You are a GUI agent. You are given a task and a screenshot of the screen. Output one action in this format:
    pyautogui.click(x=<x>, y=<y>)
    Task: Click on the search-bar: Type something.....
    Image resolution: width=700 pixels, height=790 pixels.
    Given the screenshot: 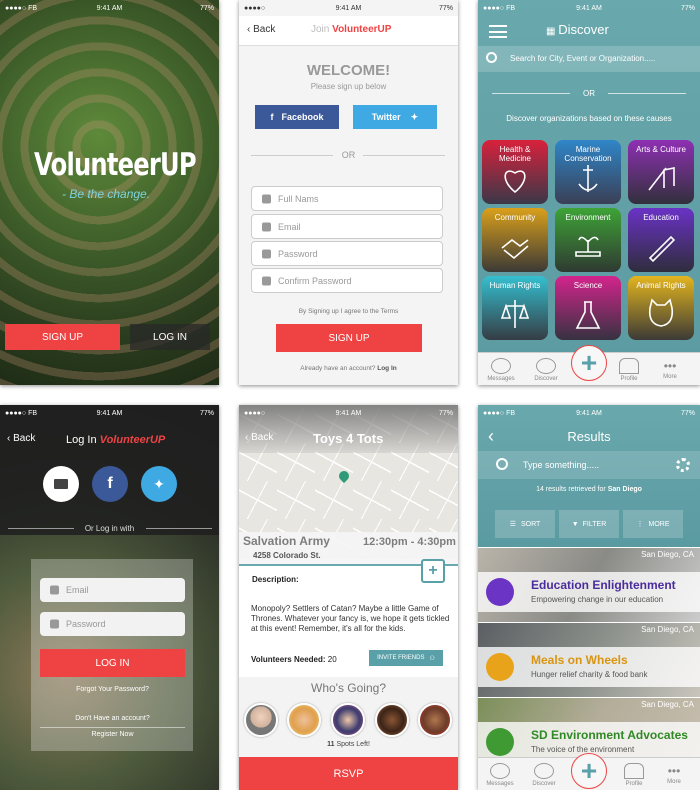 What is the action you would take?
    pyautogui.click(x=589, y=465)
    